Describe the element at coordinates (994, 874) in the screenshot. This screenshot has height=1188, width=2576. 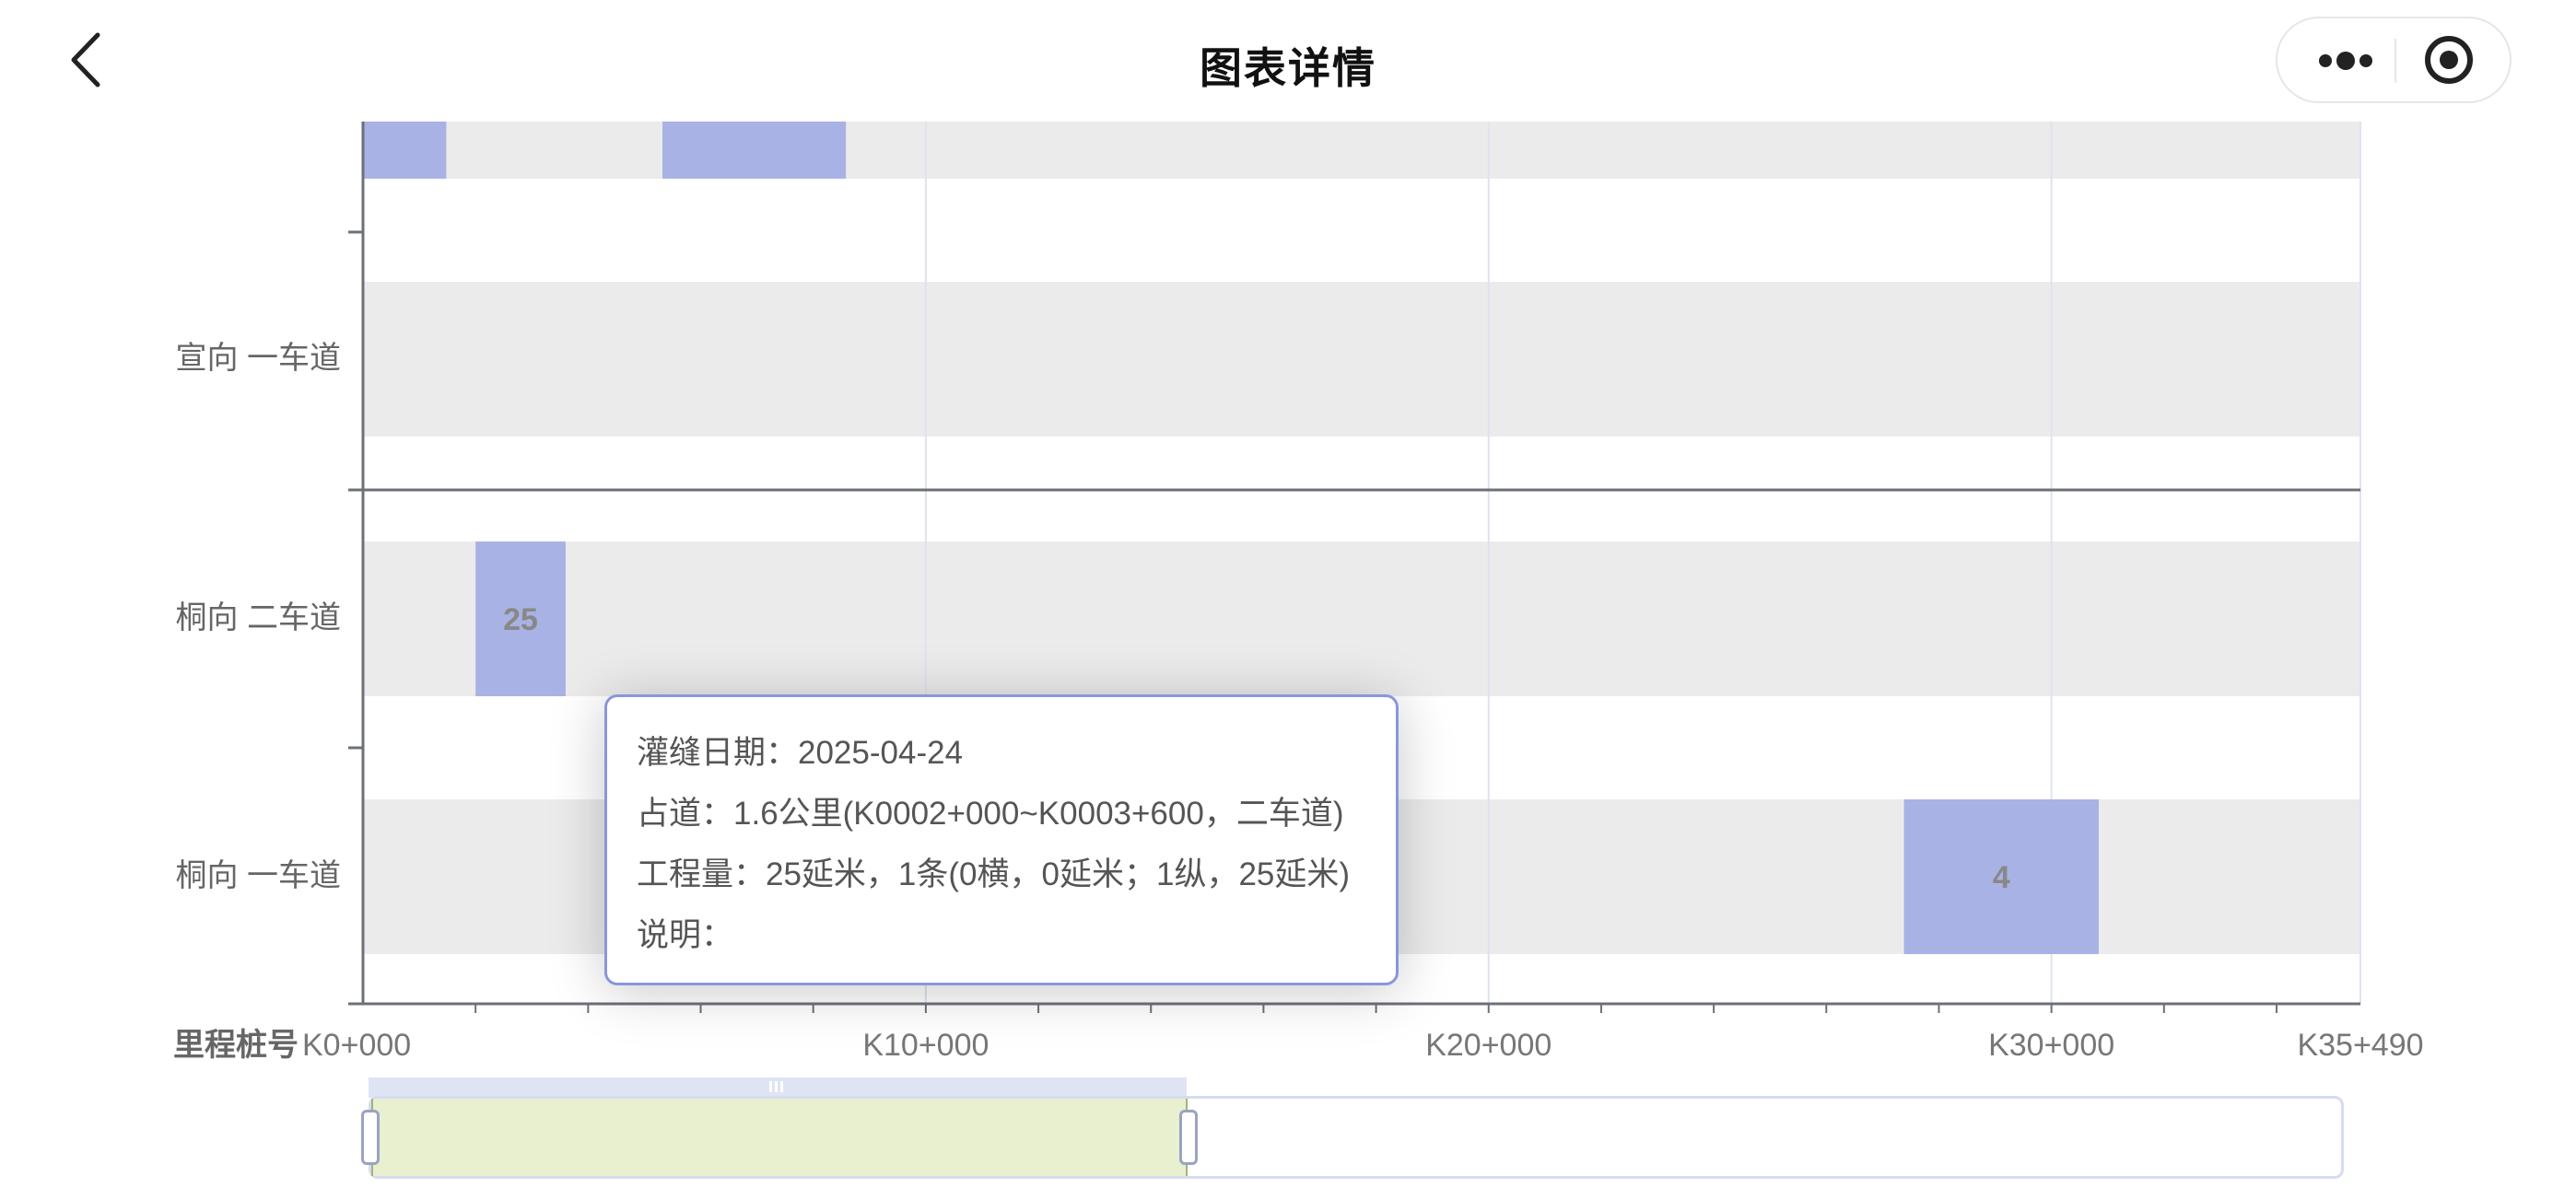
I see `tooltip-quantity: 工程量：25延米，1条(0横，0延米；1纵，25延米)` at that location.